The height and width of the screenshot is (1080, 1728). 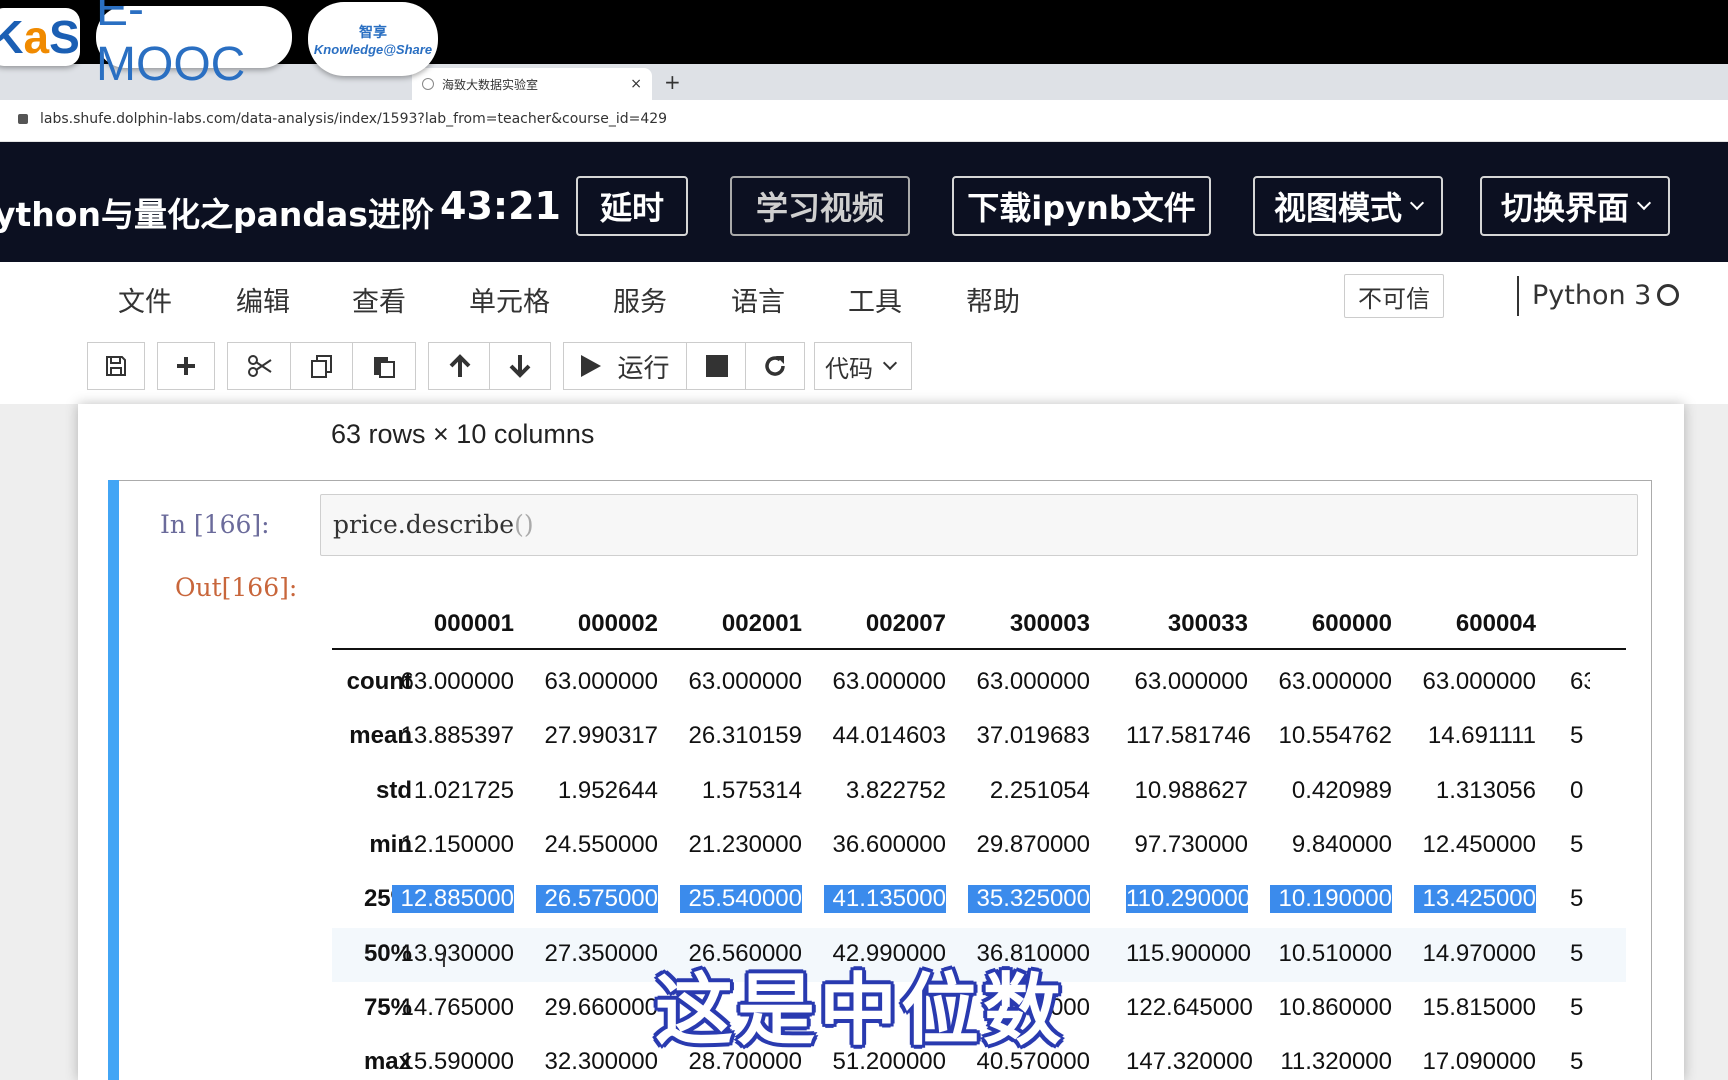 What do you see at coordinates (632, 206) in the screenshot?
I see `delay-button: 延时` at bounding box center [632, 206].